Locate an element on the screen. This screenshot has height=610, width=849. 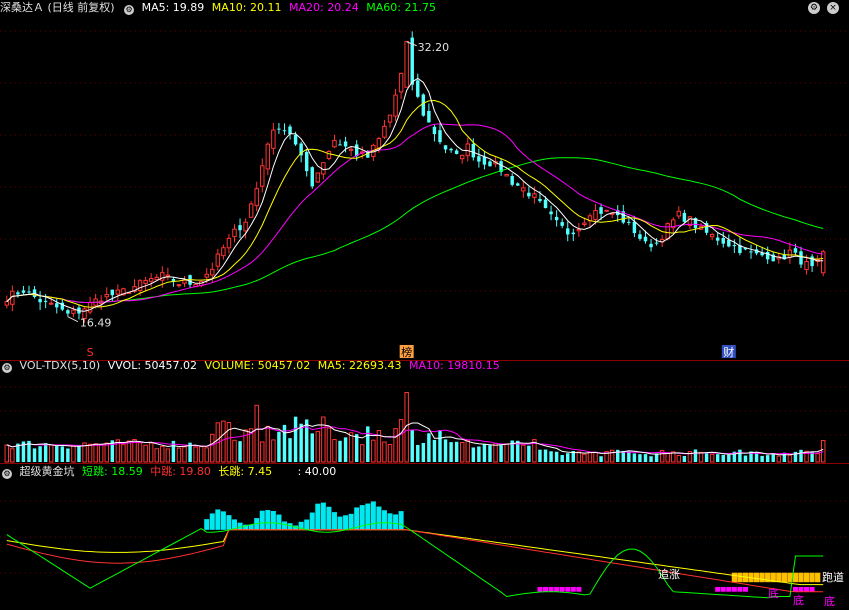
close-icon: × is located at coordinates (833, 8).